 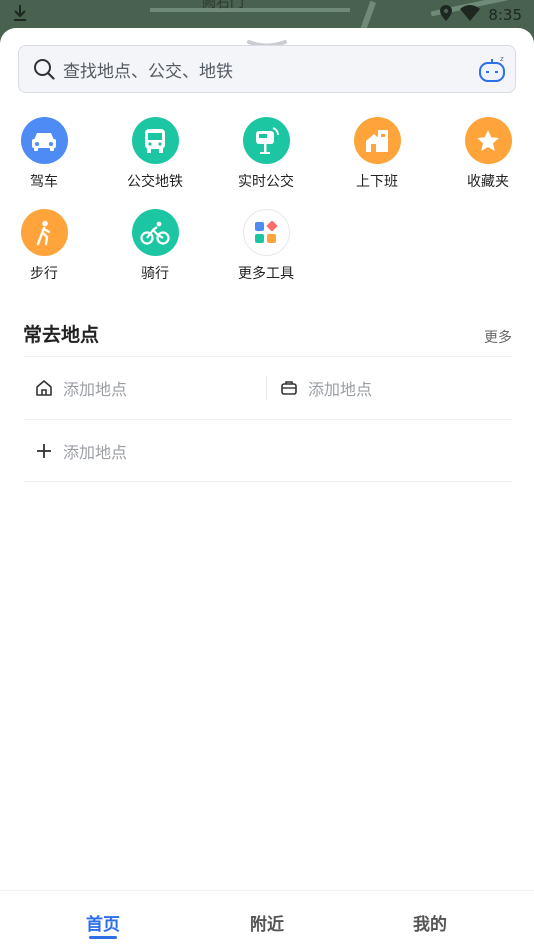 I want to click on vertical-divider, so click(x=266, y=388).